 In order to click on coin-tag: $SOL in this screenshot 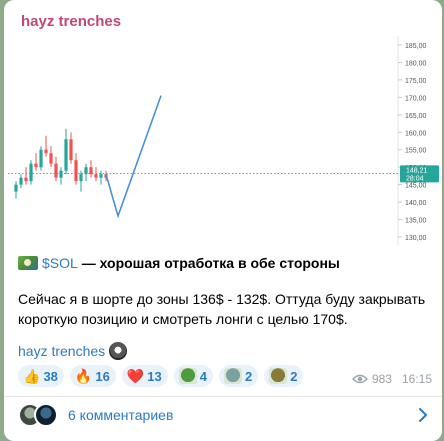, I will do `click(60, 263)`.